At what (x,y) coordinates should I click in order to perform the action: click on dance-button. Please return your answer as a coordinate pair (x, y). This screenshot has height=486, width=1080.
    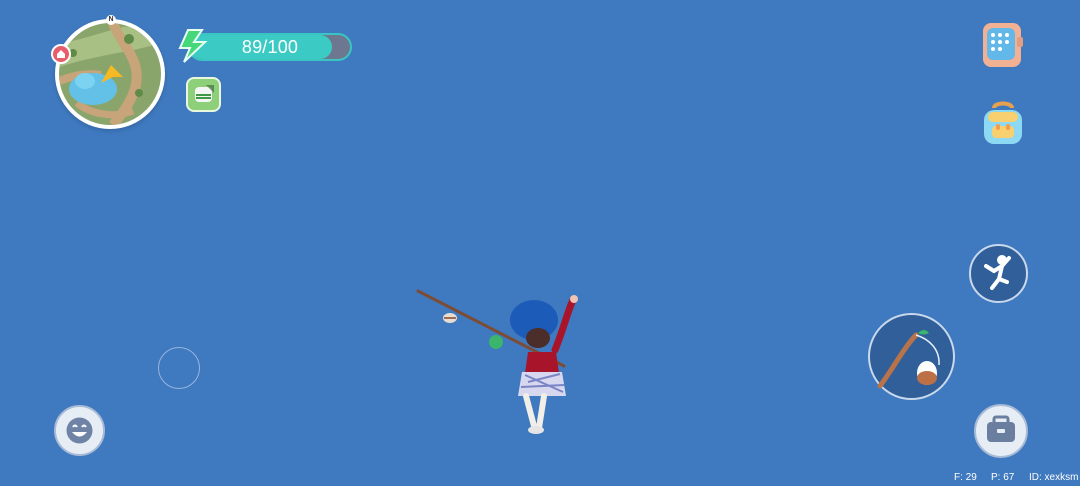
    Looking at the image, I should click on (998, 273).